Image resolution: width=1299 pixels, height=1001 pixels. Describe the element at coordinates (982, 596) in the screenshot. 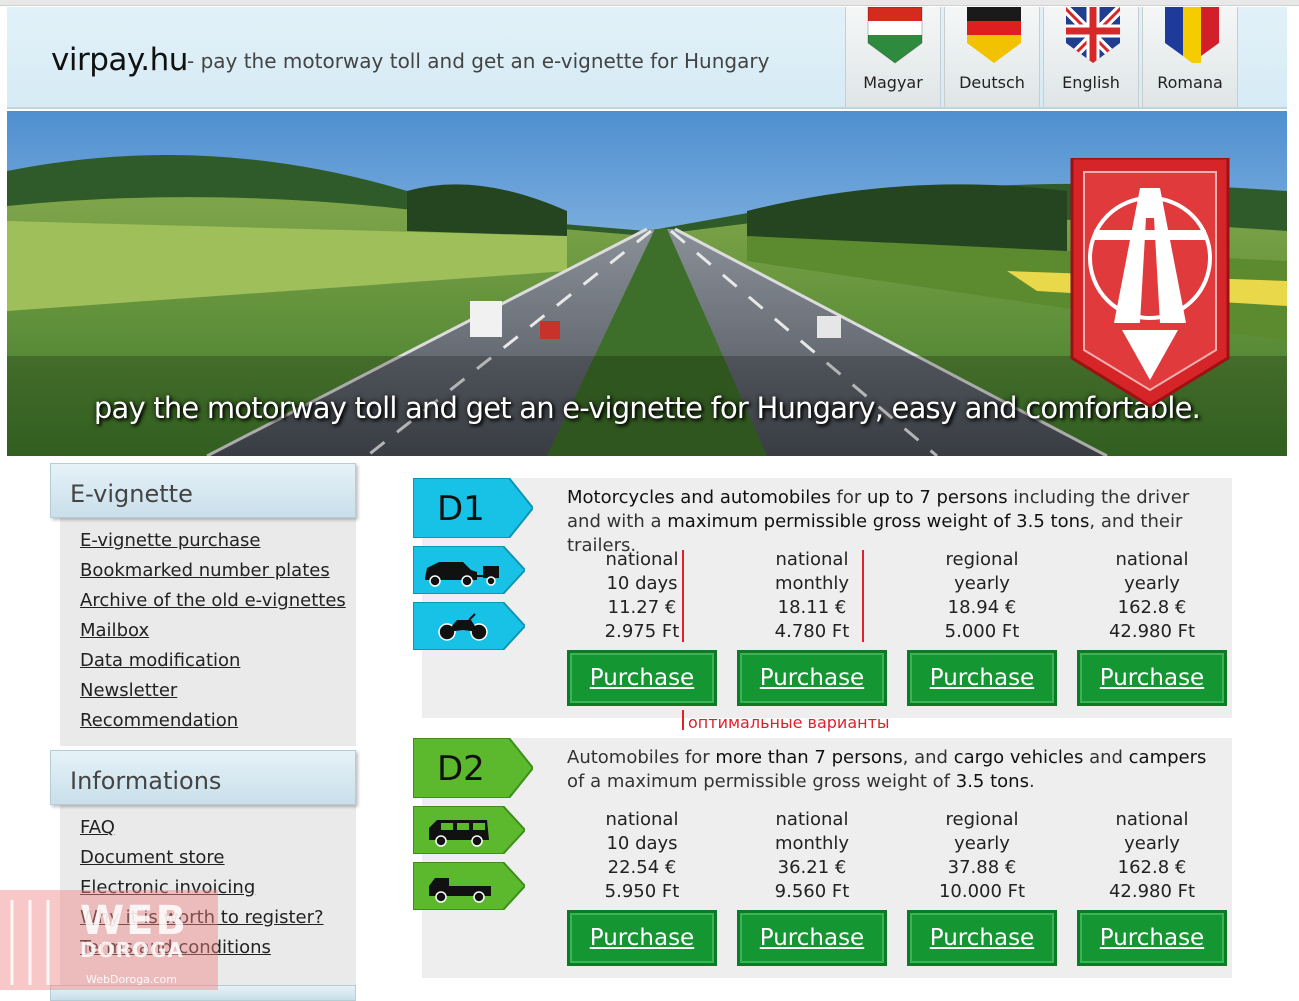

I see `price-option: regional yearly 18.94 € 5.000 Ft` at that location.